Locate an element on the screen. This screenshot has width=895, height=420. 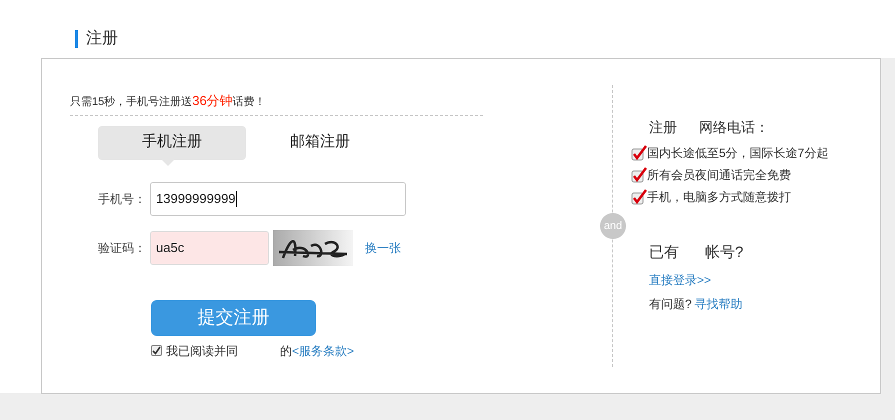
agreement-text: 的 is located at coordinates (286, 351).